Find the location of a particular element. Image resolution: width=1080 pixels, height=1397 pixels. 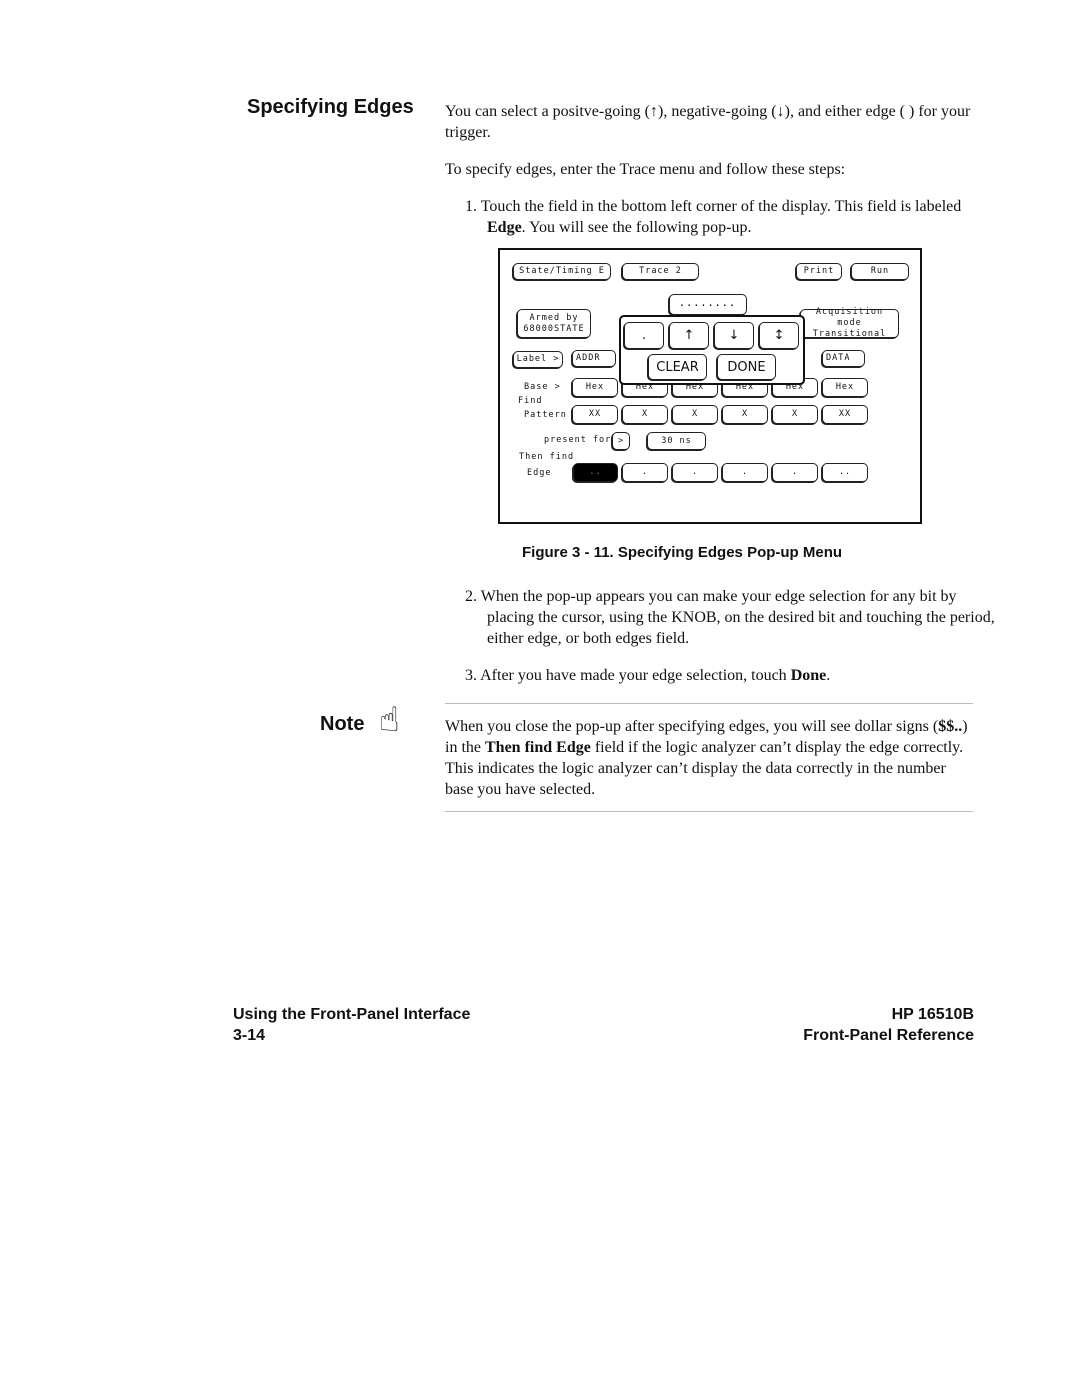

find-label: Find is located at coordinates (530, 401).